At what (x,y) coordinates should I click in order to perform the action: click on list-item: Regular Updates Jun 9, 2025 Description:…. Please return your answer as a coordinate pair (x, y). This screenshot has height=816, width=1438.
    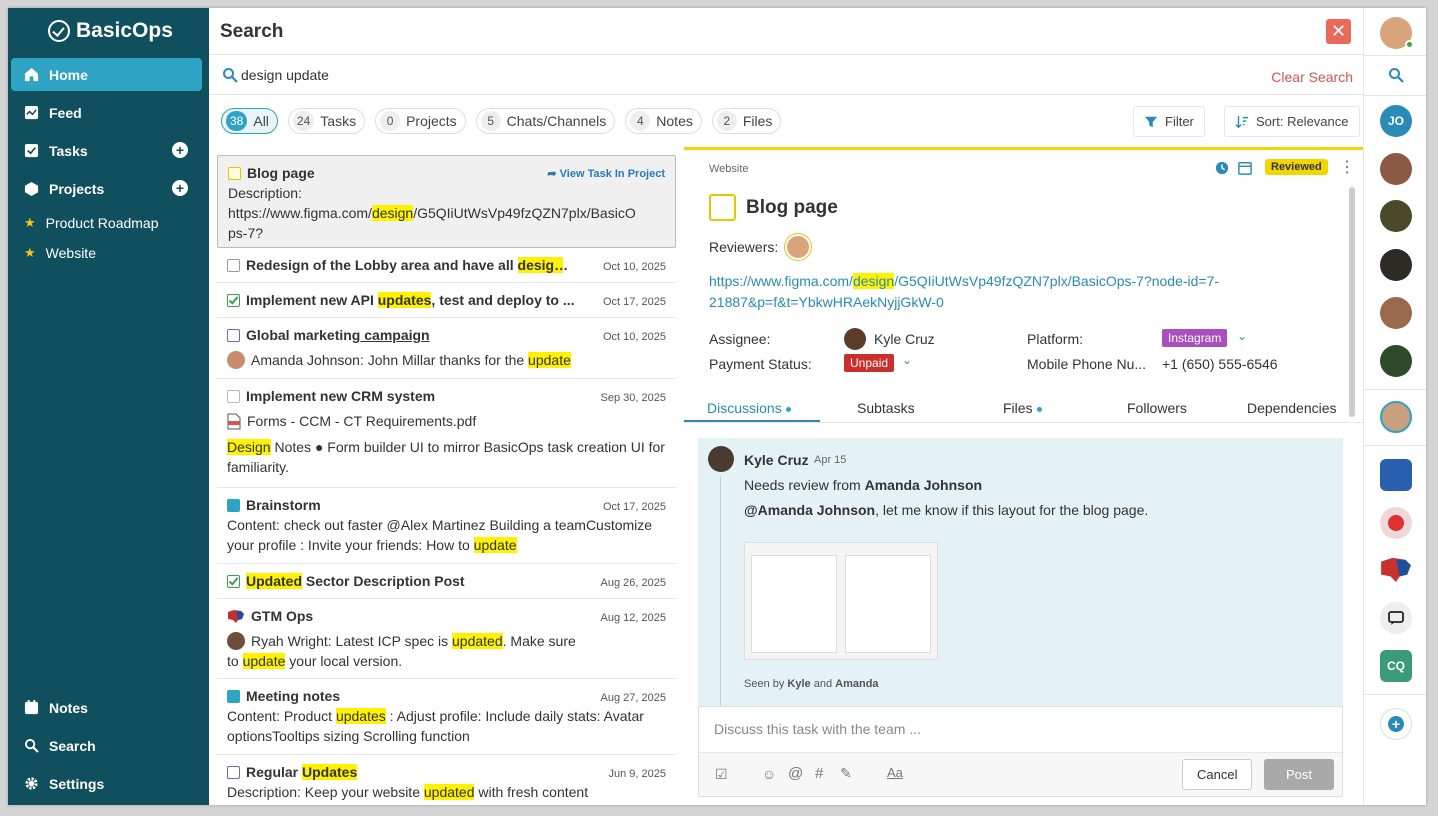
    Looking at the image, I should click on (446, 780).